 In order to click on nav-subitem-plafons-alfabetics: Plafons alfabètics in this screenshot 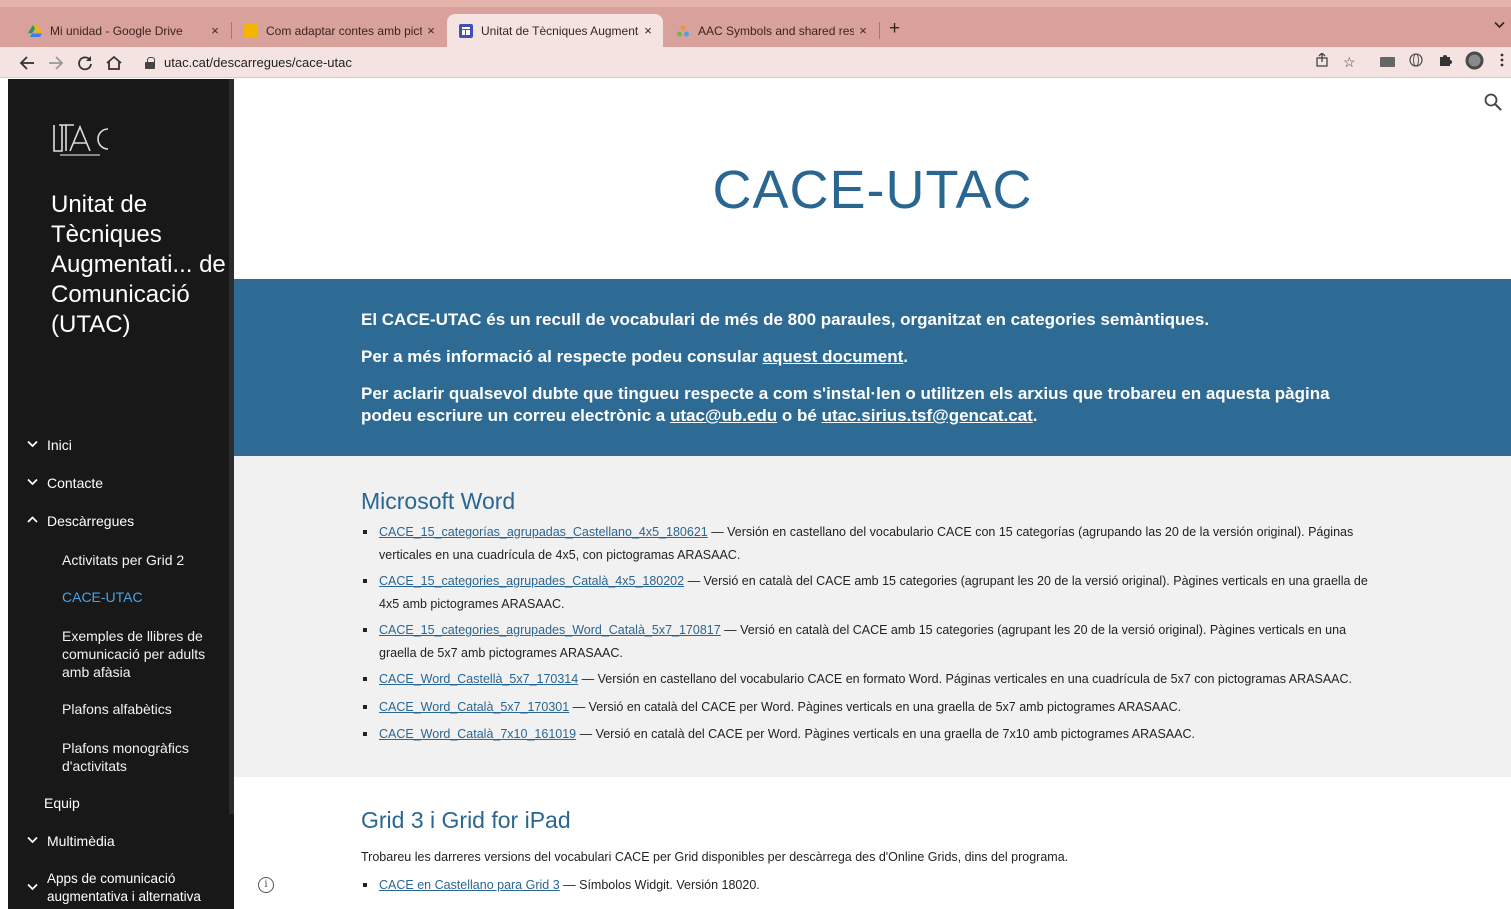, I will do `click(142, 709)`.